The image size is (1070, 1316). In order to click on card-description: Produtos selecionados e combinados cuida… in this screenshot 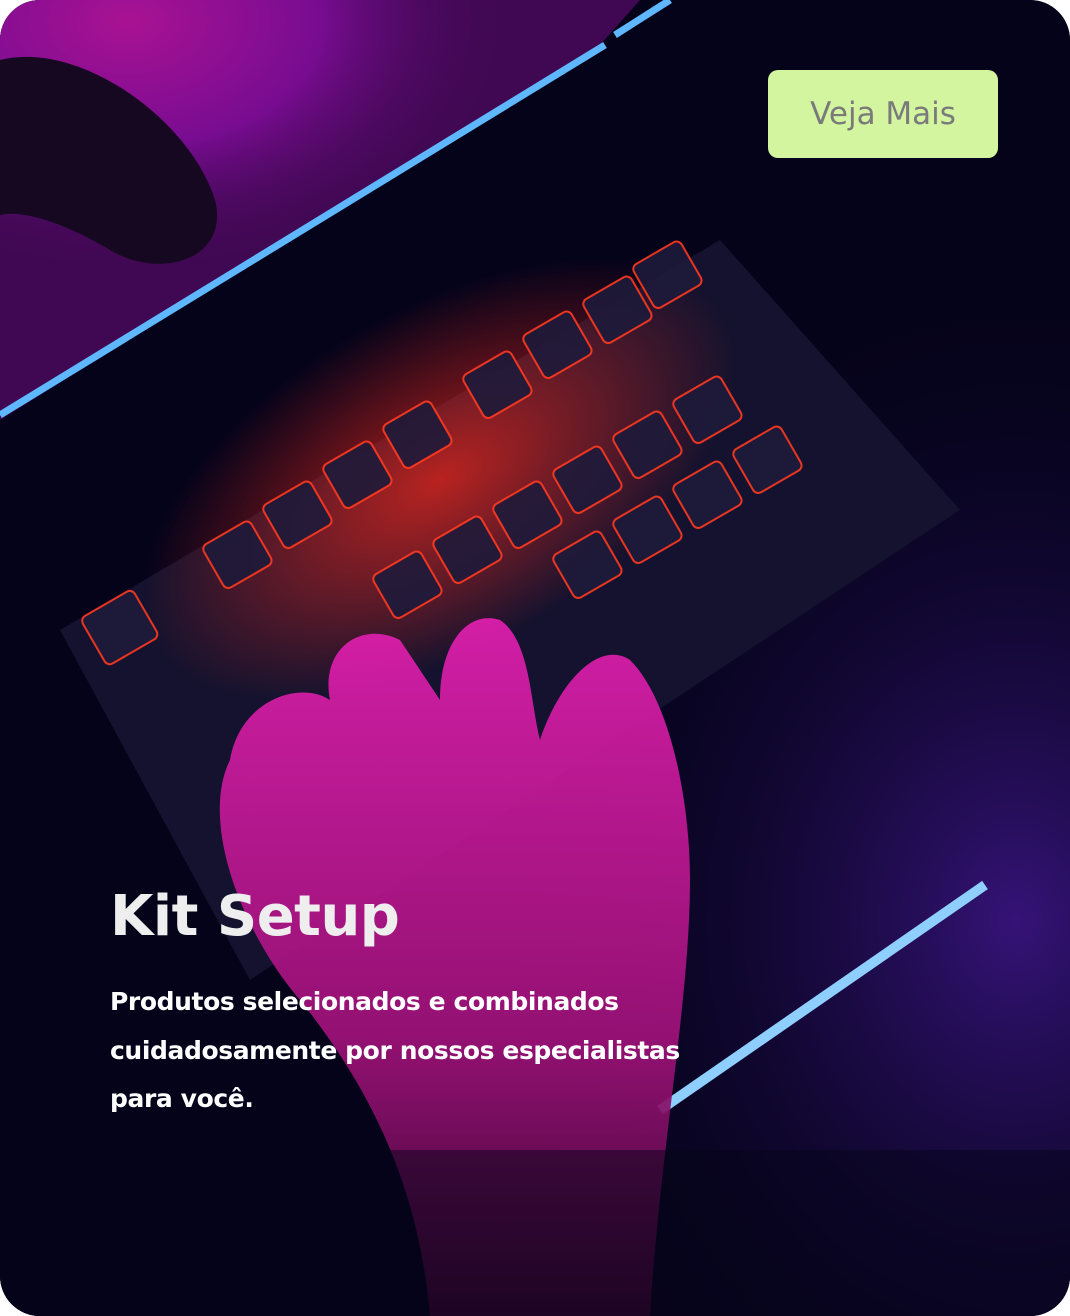, I will do `click(395, 1050)`.